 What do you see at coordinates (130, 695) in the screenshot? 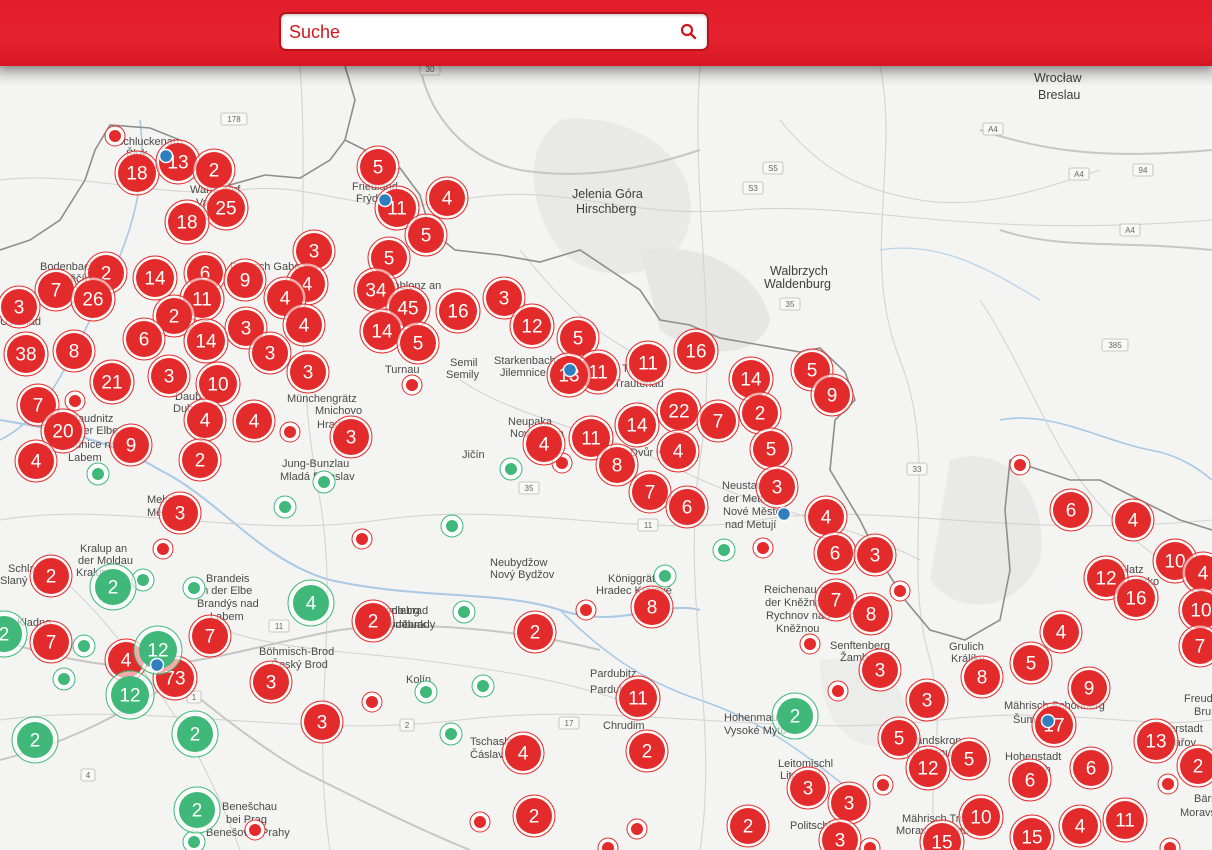
I see `cluster-marker-green: 12` at bounding box center [130, 695].